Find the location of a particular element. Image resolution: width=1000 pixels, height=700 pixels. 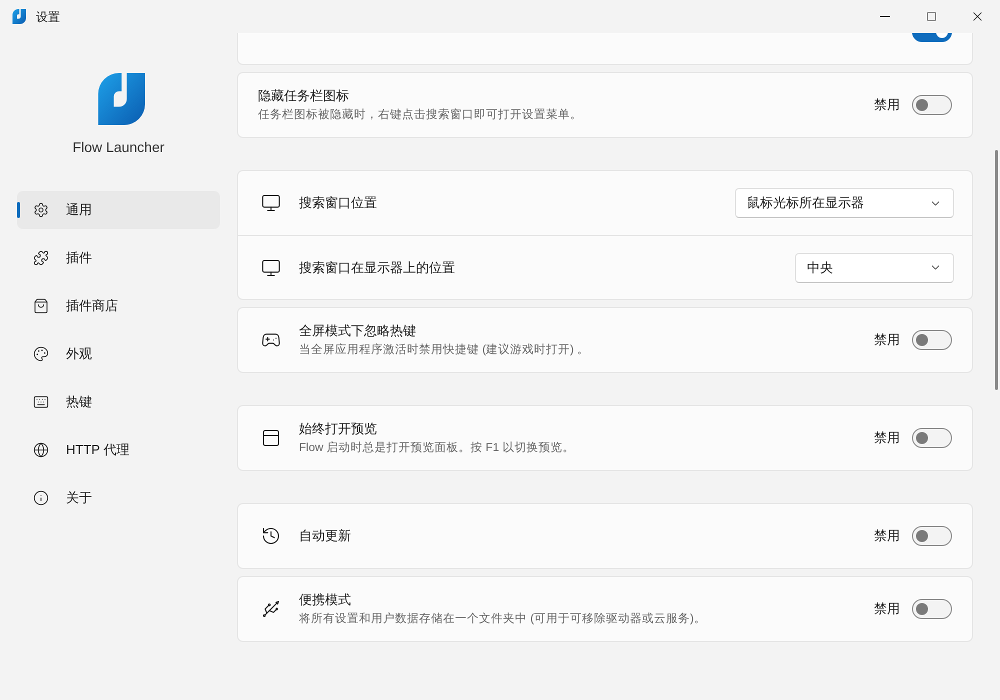

preview-panel-icon is located at coordinates (271, 438).